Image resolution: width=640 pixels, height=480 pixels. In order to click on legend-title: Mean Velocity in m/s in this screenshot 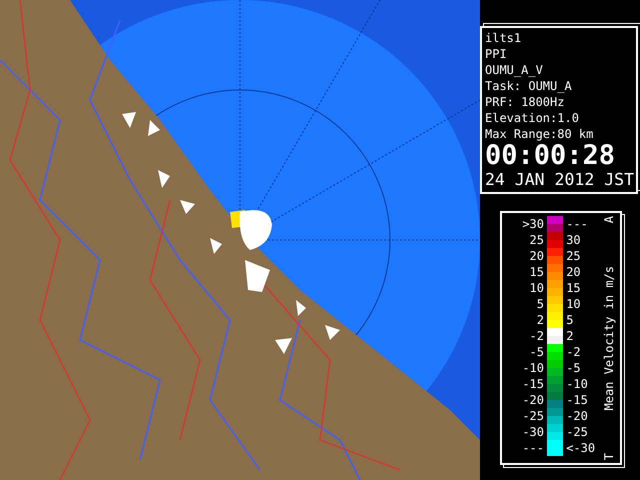, I will do `click(609, 338)`.